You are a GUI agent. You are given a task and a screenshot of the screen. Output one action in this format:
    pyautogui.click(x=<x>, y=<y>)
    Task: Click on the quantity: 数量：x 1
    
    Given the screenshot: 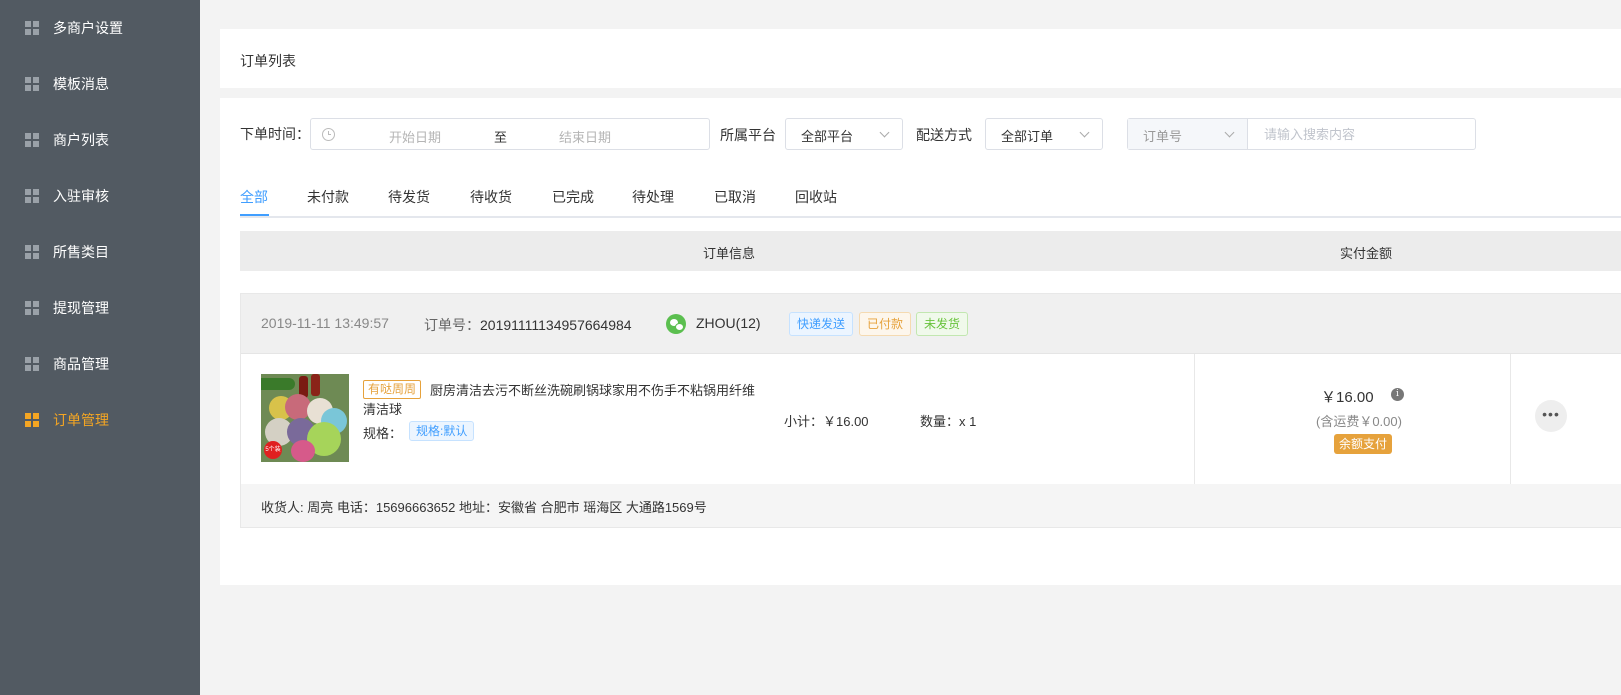 What is the action you would take?
    pyautogui.click(x=948, y=421)
    